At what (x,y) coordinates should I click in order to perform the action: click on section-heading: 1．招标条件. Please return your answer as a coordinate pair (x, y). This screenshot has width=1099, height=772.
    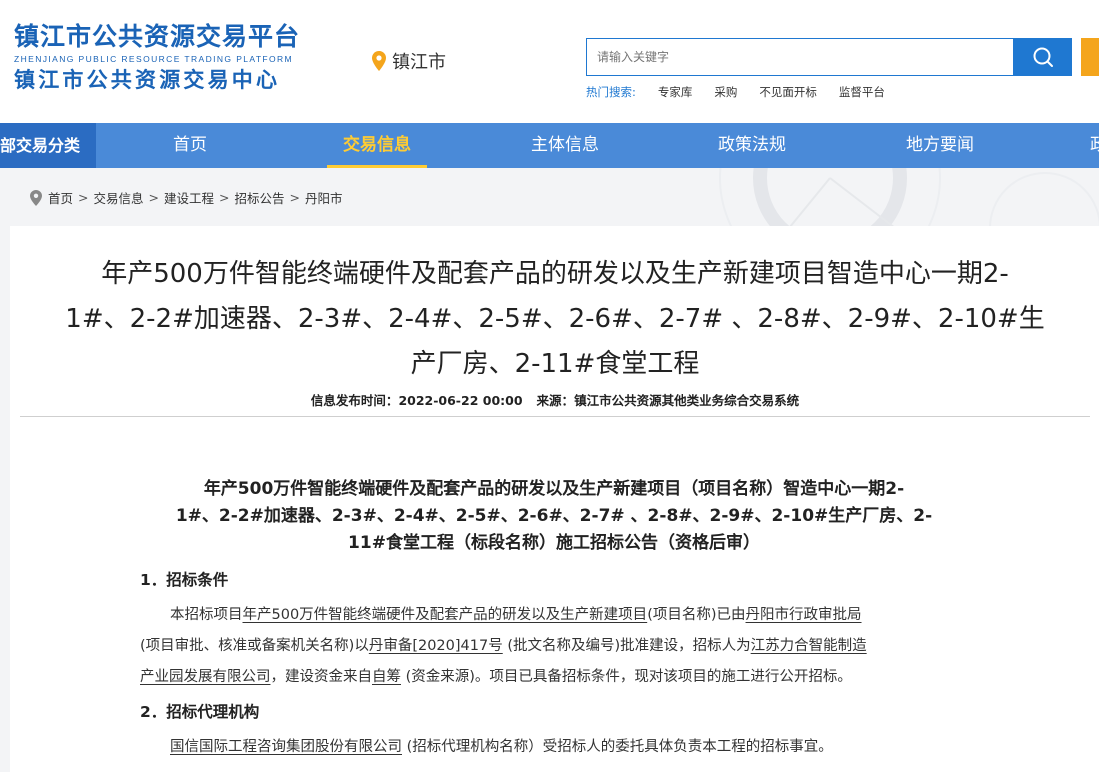
    Looking at the image, I should click on (184, 580).